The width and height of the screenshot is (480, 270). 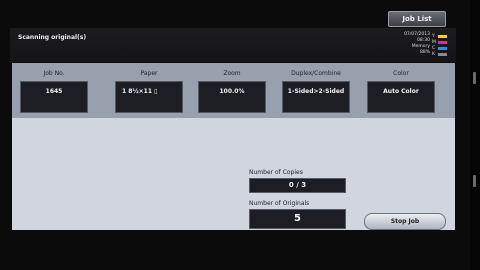 I want to click on job-list-button: Job List, so click(x=417, y=19).